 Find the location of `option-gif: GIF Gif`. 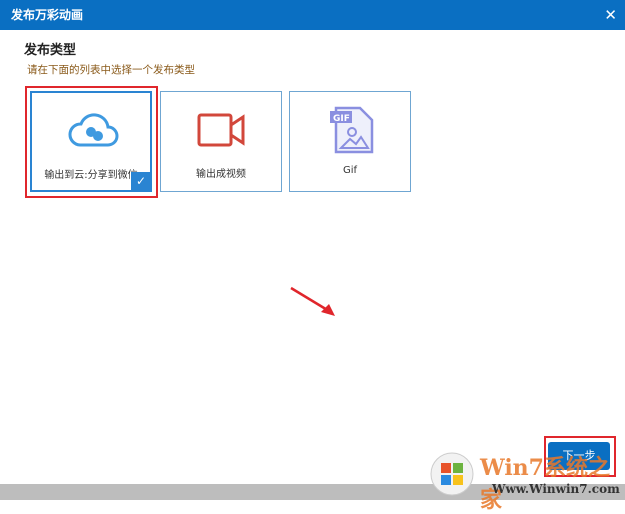

option-gif: GIF Gif is located at coordinates (350, 141).